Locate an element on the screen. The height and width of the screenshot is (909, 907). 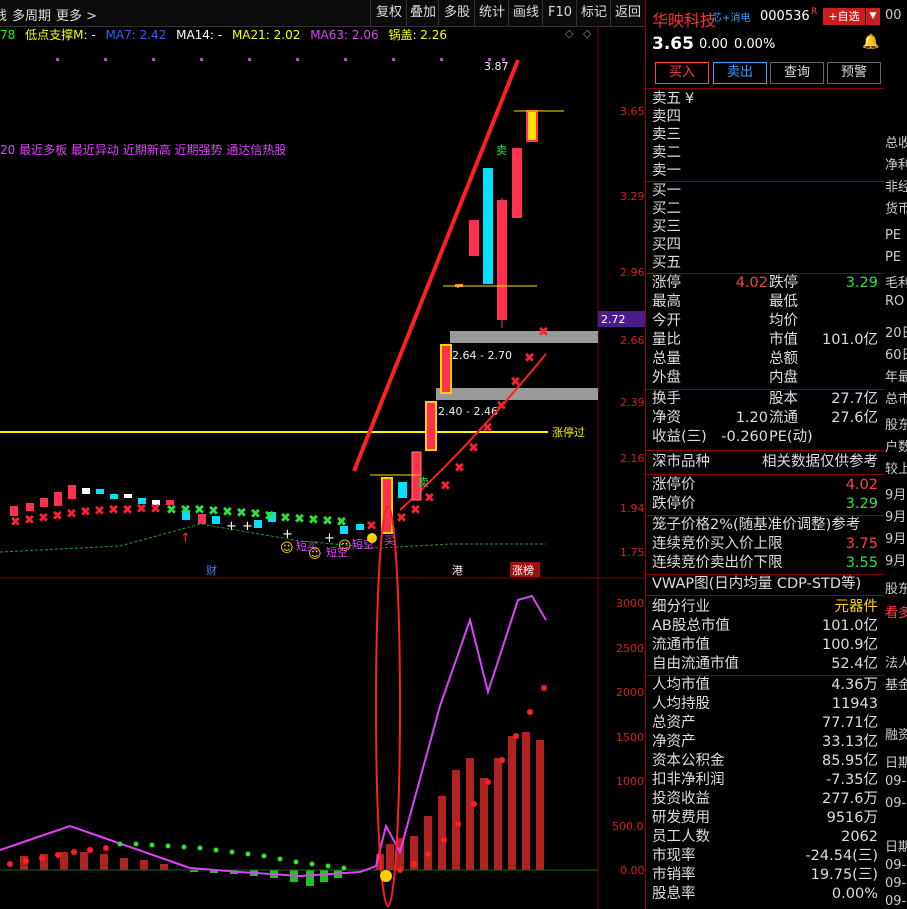
fund-value: 19.75(三) is located at coordinates (844, 875).